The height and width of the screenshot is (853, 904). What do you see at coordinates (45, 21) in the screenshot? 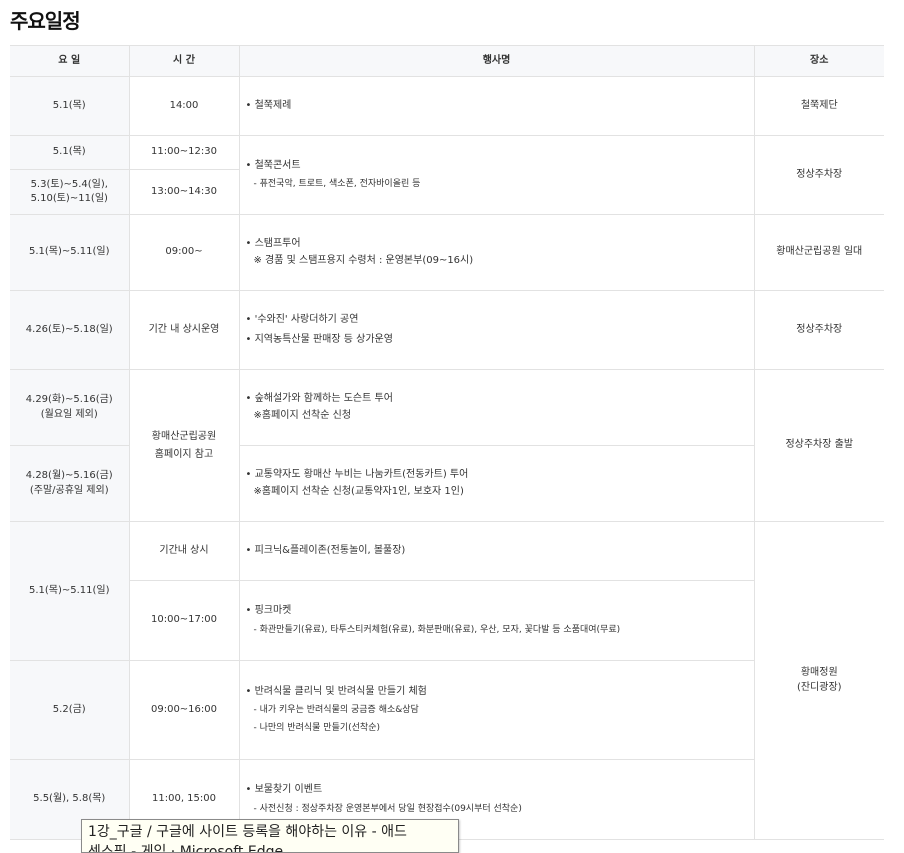
I see `page-title: 주요일정` at bounding box center [45, 21].